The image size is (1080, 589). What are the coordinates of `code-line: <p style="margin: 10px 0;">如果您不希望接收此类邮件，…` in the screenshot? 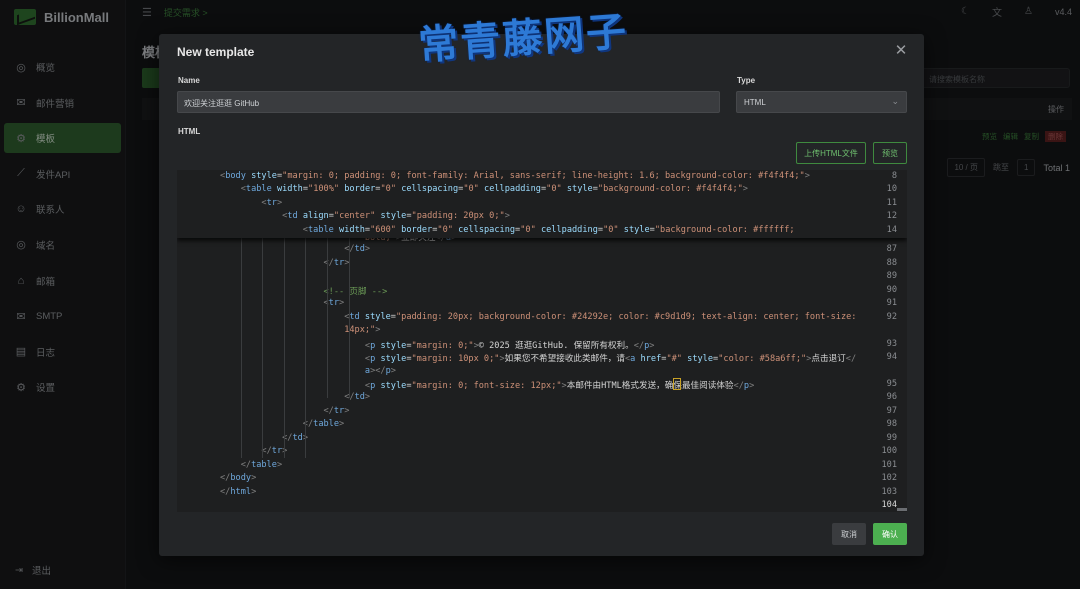 It's located at (538, 358).